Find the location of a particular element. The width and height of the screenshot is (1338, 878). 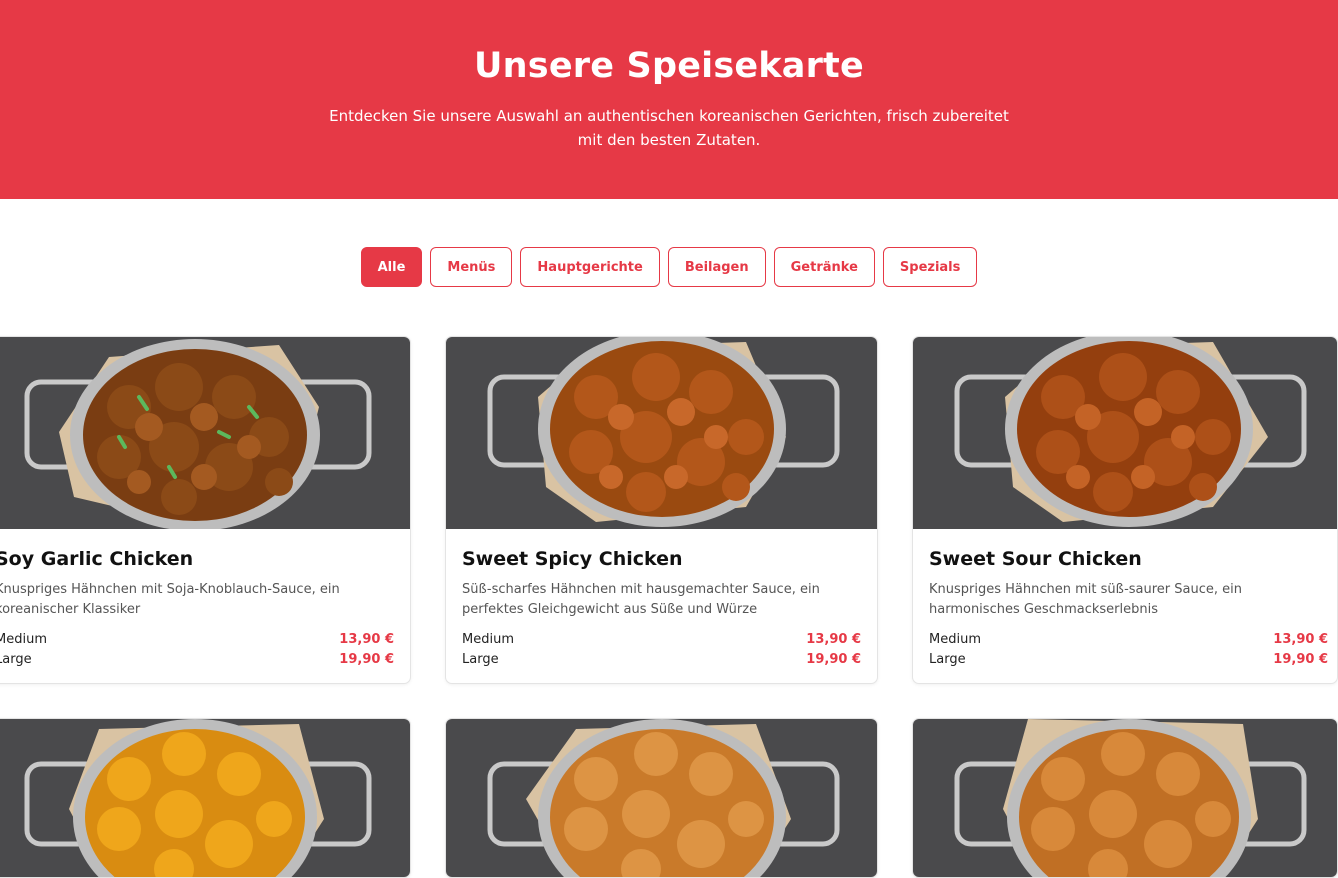

dish-title: Sweet Spicy Chicken is located at coordinates (572, 559).